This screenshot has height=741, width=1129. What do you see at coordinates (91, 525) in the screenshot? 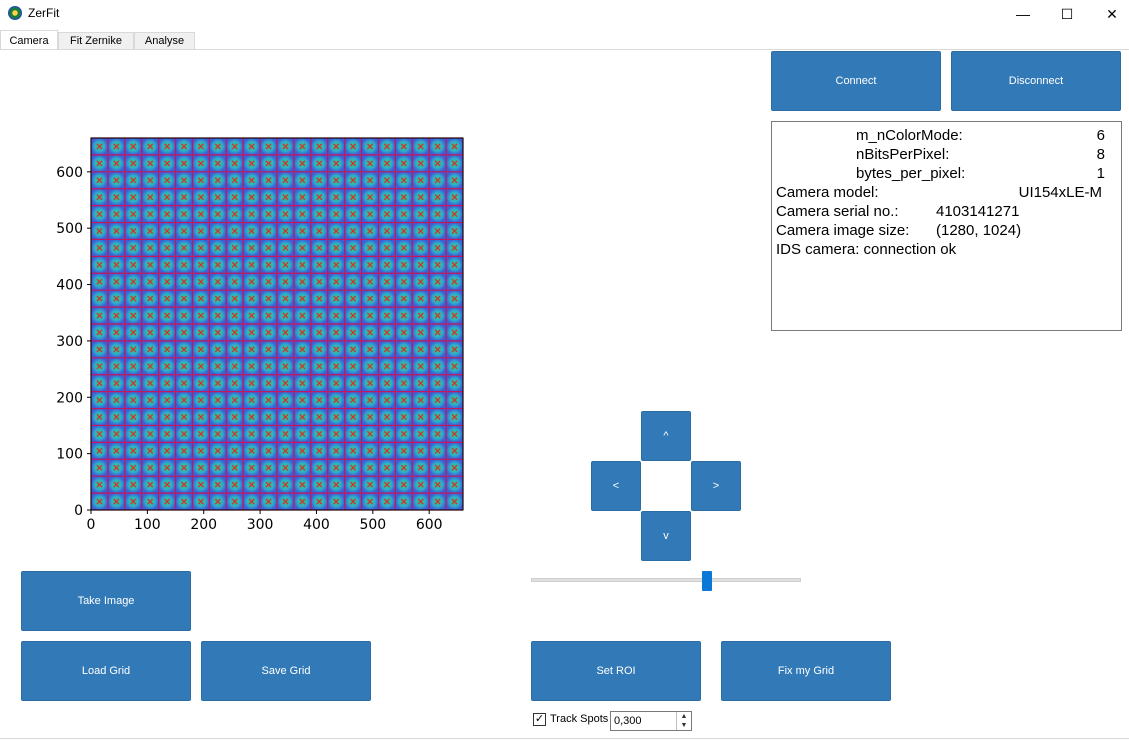
I see `x-tick-label: 0` at bounding box center [91, 525].